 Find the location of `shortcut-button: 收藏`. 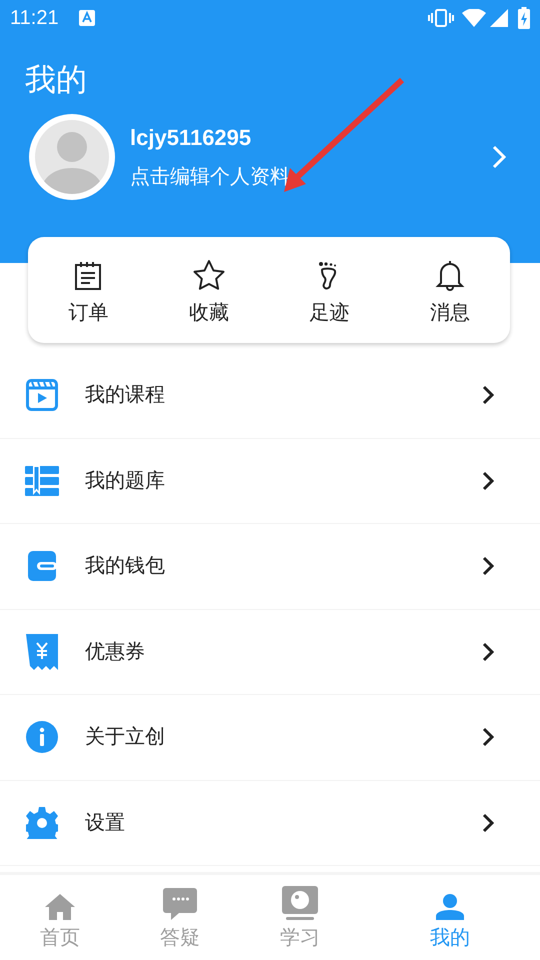

shortcut-button: 收藏 is located at coordinates (208, 290).